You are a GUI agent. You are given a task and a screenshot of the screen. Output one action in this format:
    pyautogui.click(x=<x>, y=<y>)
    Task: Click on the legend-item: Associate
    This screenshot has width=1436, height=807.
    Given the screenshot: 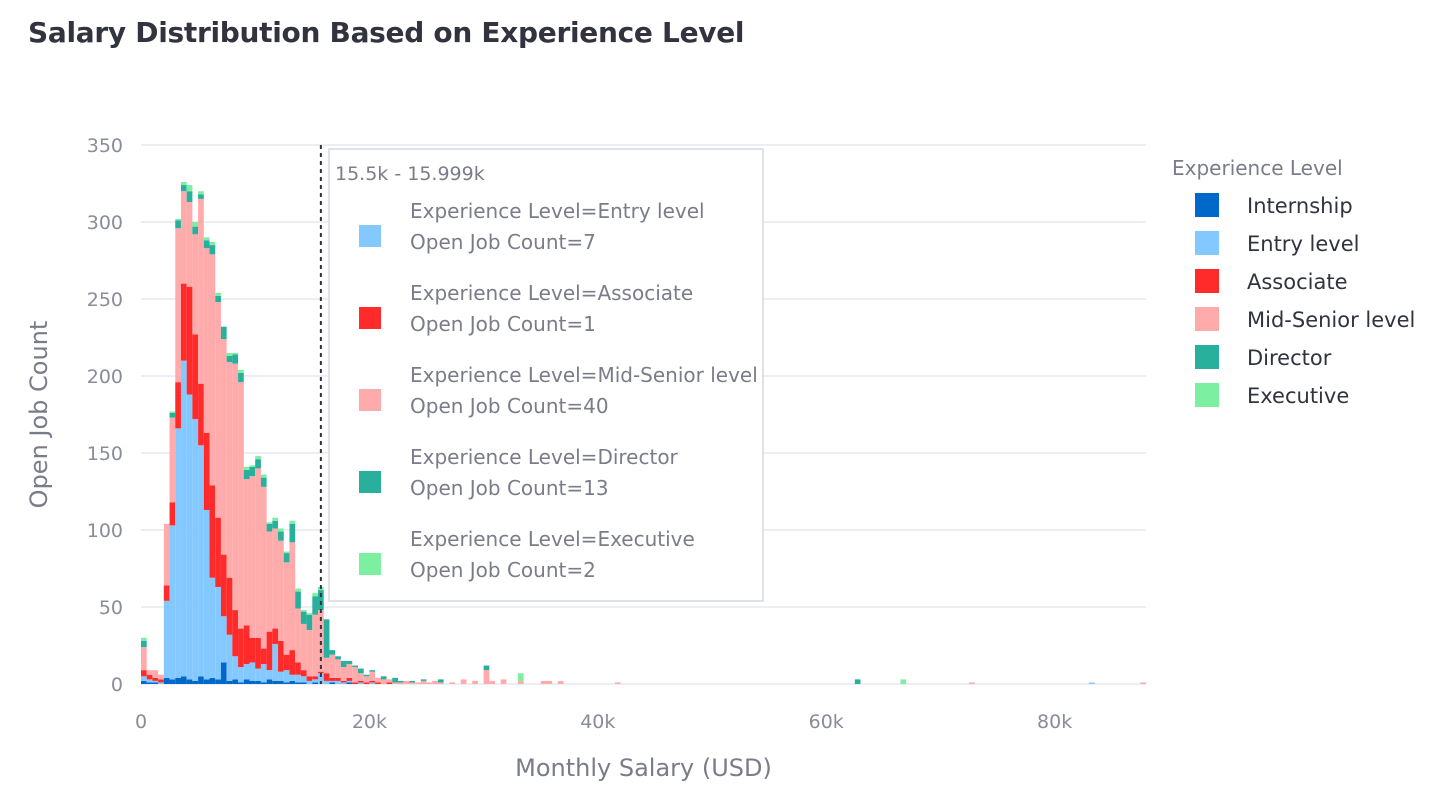 What is the action you would take?
    pyautogui.click(x=1271, y=281)
    